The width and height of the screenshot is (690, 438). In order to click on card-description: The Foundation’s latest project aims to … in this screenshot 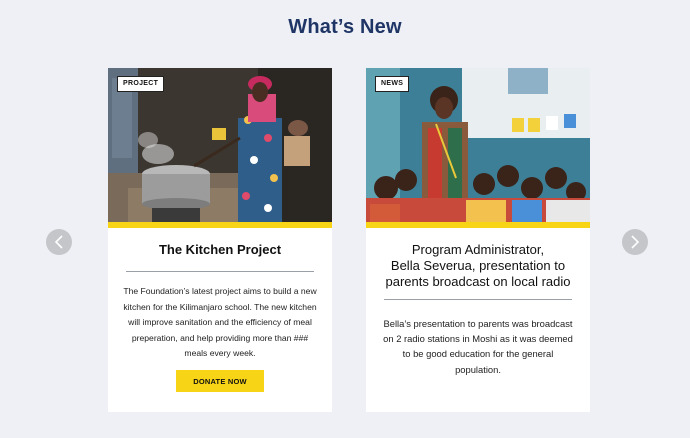, I will do `click(220, 322)`.